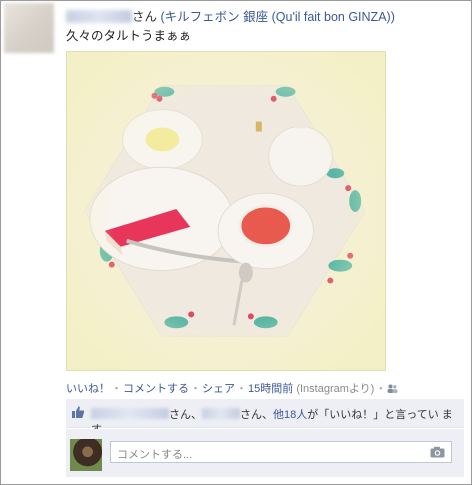 This screenshot has width=472, height=485. Describe the element at coordinates (290, 415) in the screenshot. I see `others-count-link: 他18人` at that location.